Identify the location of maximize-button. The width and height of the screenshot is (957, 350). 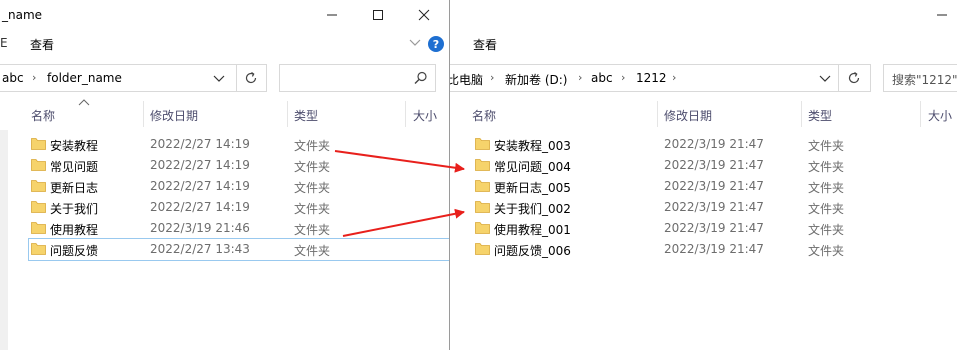
(378, 15).